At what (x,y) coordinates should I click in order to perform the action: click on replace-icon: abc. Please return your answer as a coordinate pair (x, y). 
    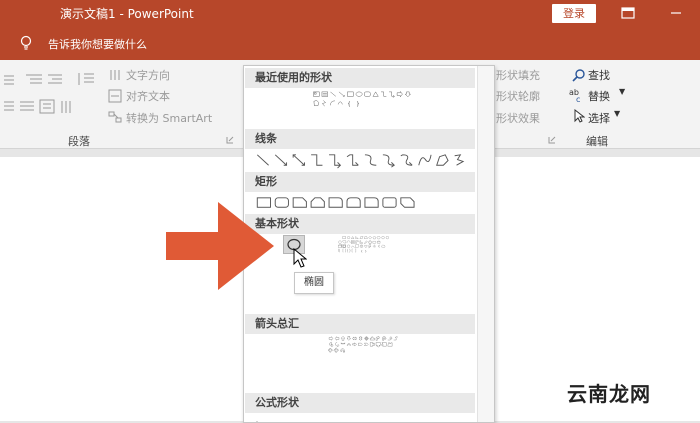
    Looking at the image, I should click on (578, 95).